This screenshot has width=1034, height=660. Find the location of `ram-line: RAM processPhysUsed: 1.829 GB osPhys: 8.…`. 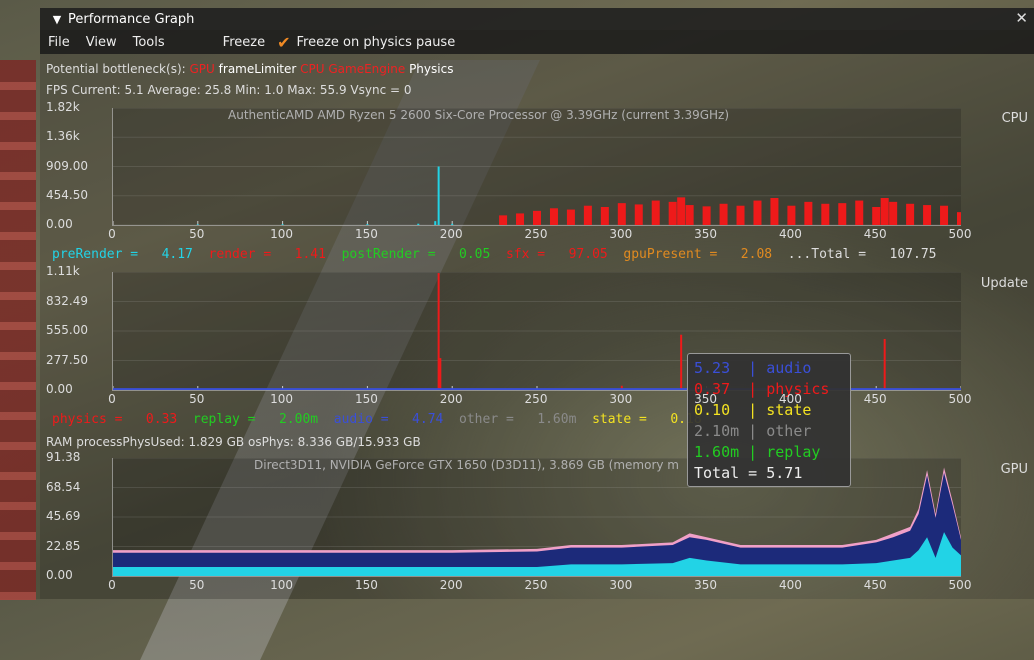

ram-line: RAM processPhysUsed: 1.829 GB osPhys: 8.… is located at coordinates (233, 442).